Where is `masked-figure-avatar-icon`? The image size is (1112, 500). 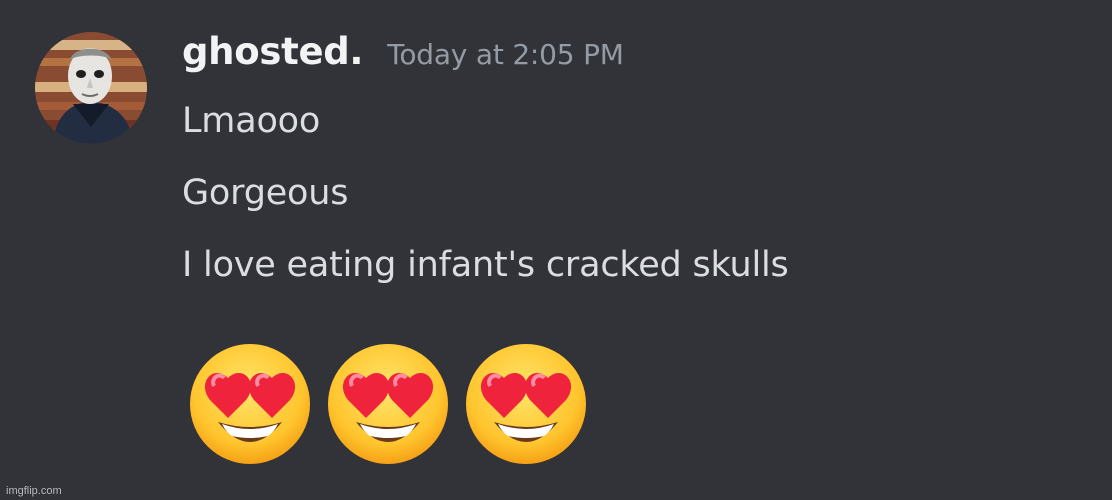
masked-figure-avatar-icon is located at coordinates (91, 88).